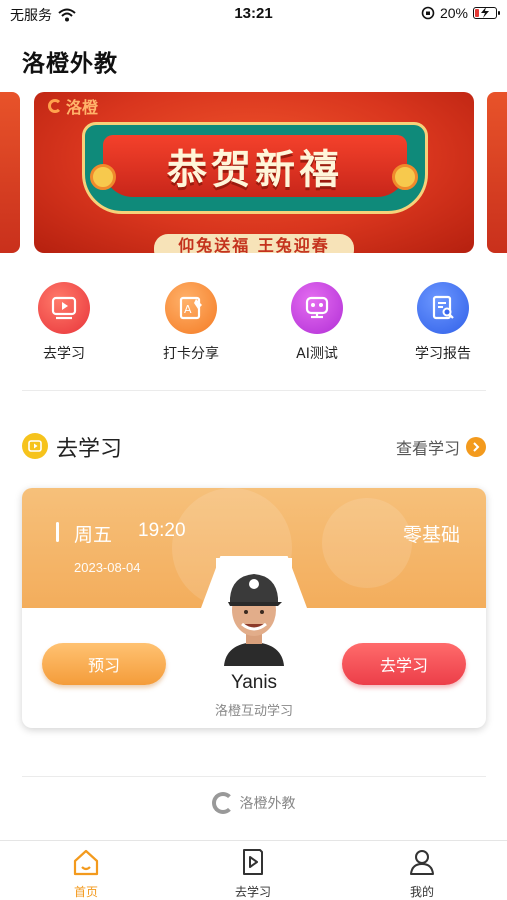  Describe the element at coordinates (252, 892) in the screenshot. I see `tab-label: 去学习` at that location.